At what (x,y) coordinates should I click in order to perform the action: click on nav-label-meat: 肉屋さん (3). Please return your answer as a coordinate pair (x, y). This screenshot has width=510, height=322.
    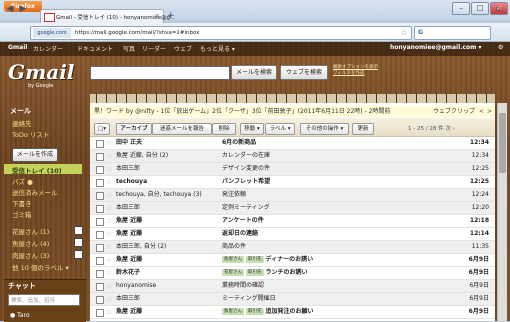
    Looking at the image, I should click on (30, 255).